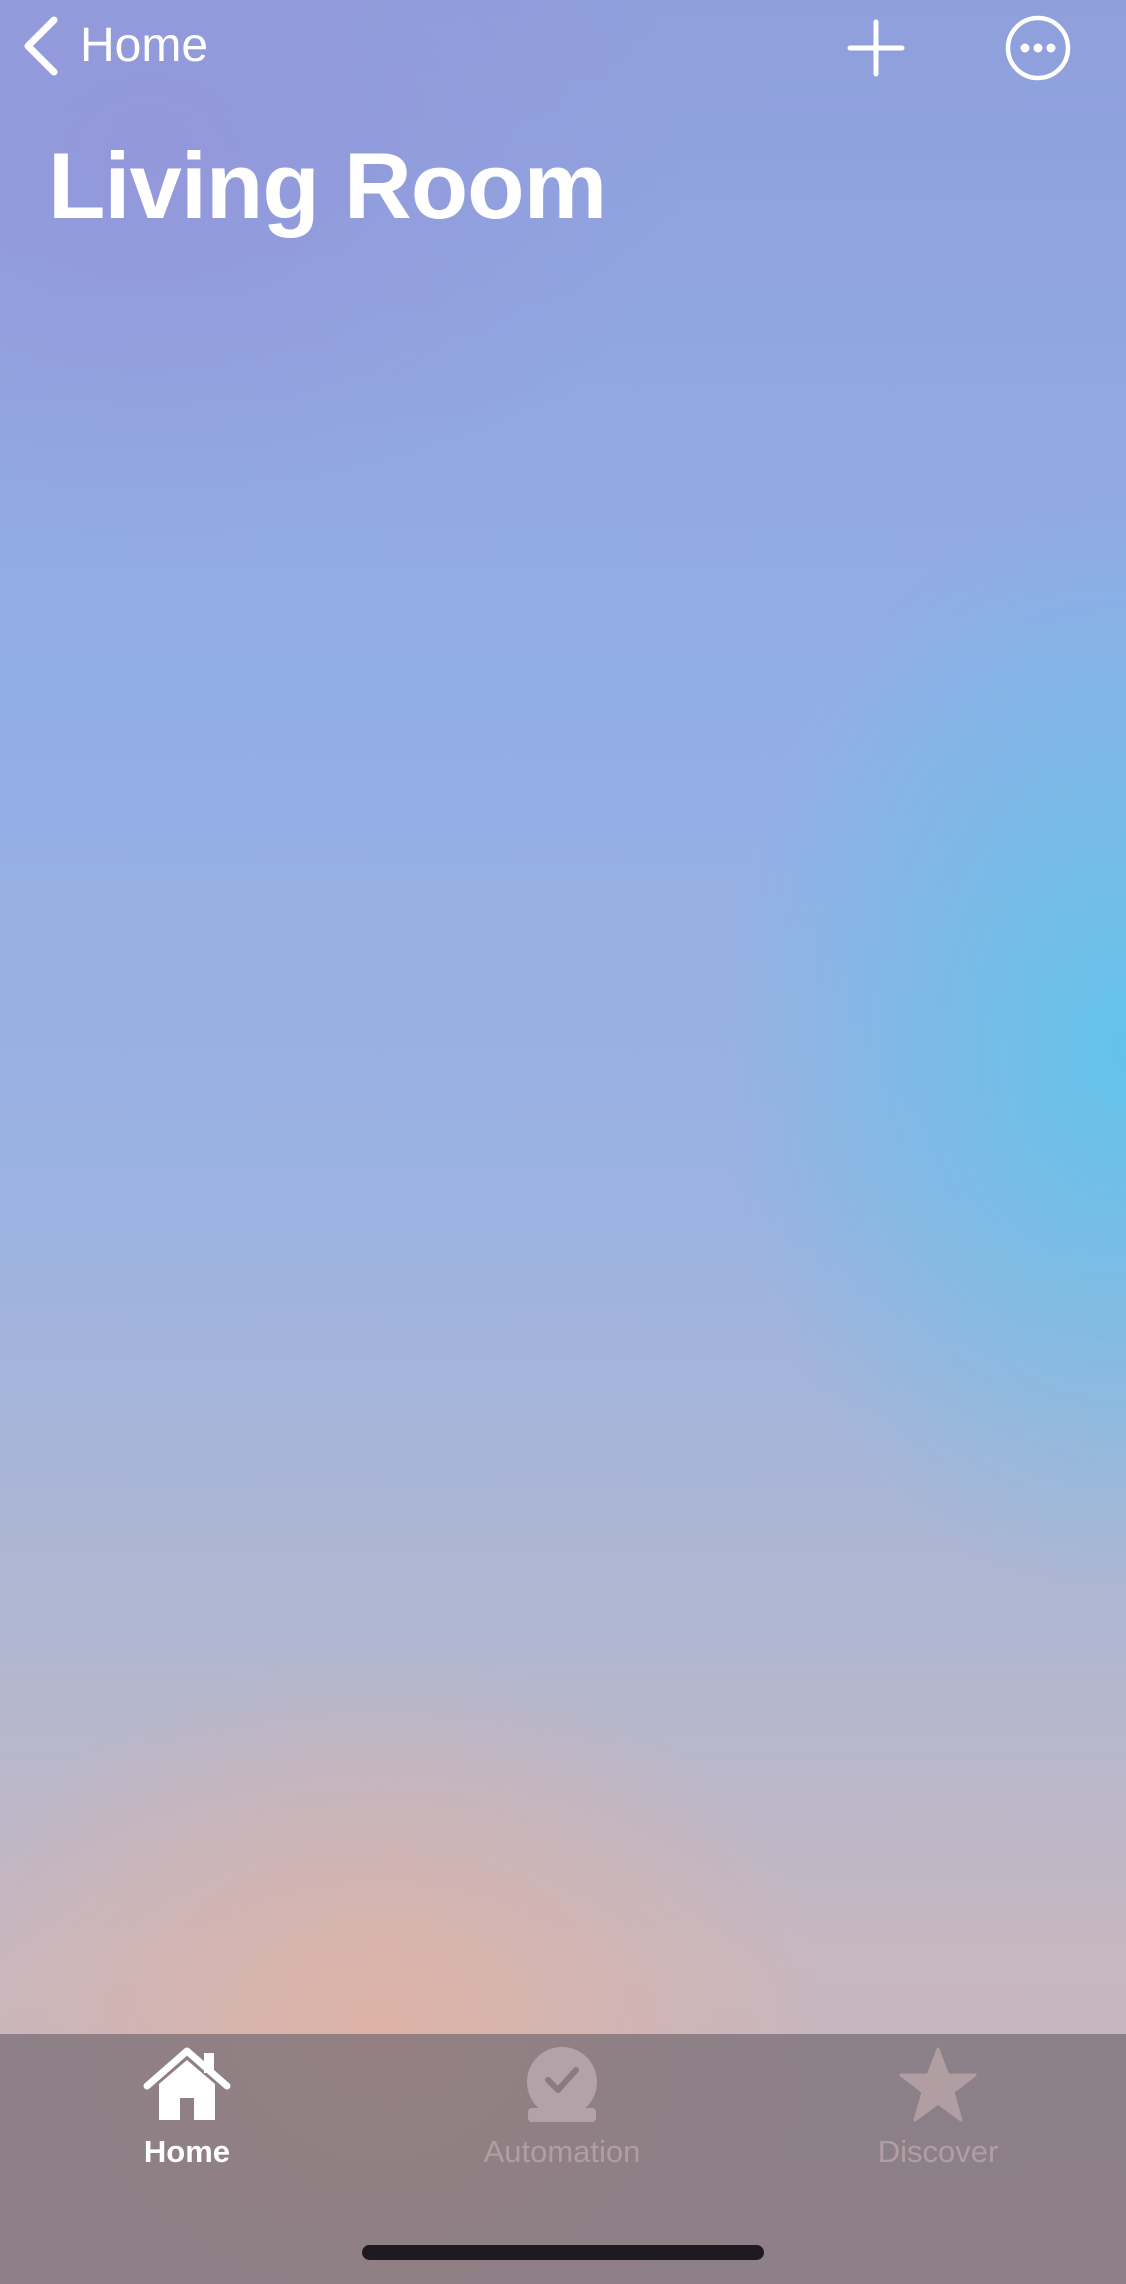 Image resolution: width=1126 pixels, height=2284 pixels. What do you see at coordinates (187, 2083) in the screenshot?
I see `house-icon` at bounding box center [187, 2083].